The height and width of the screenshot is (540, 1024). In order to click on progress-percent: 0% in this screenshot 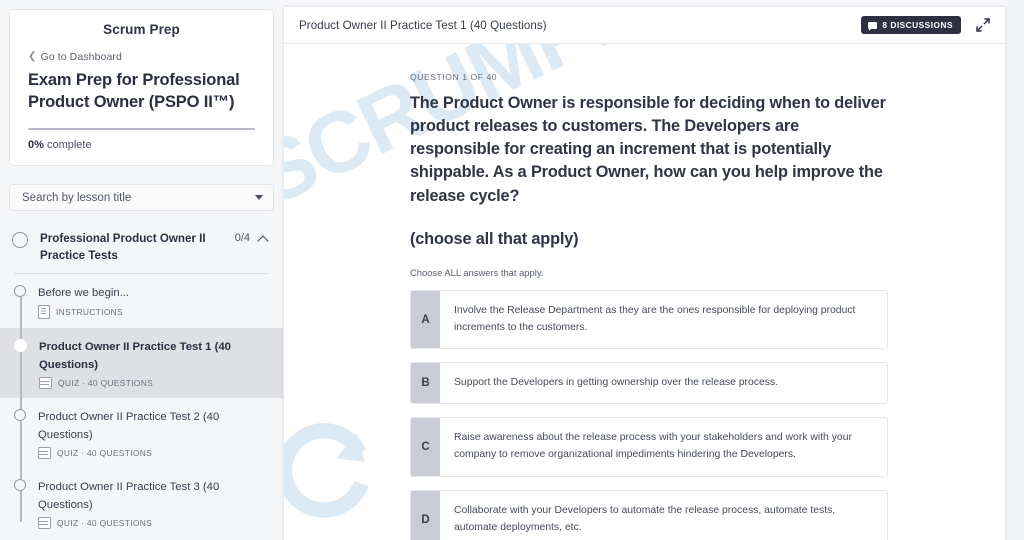, I will do `click(36, 145)`.